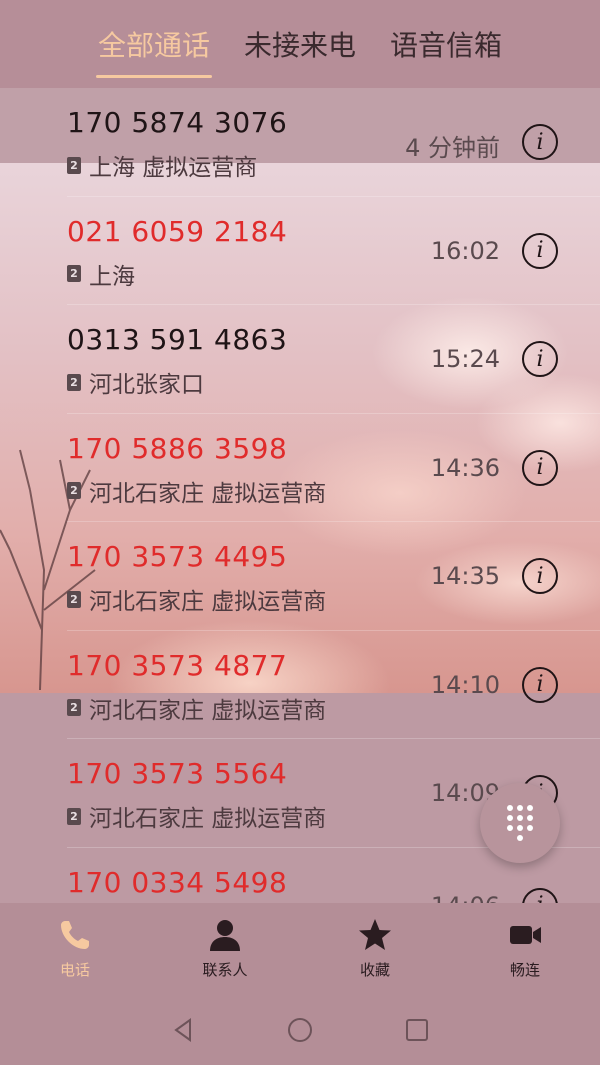 This screenshot has height=1065, width=600. What do you see at coordinates (417, 1030) in the screenshot?
I see `recents-icon` at bounding box center [417, 1030].